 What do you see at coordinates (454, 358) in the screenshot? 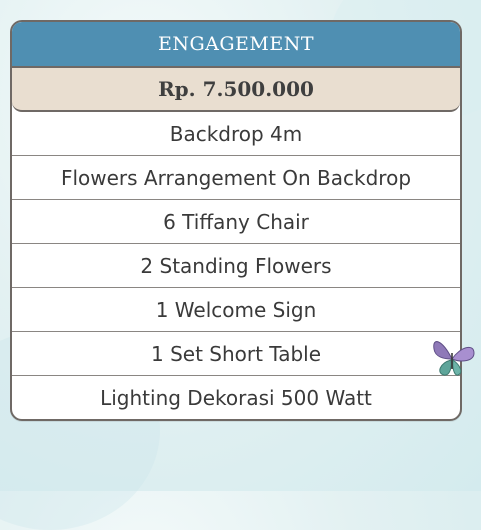
I see `butterfly-icon` at bounding box center [454, 358].